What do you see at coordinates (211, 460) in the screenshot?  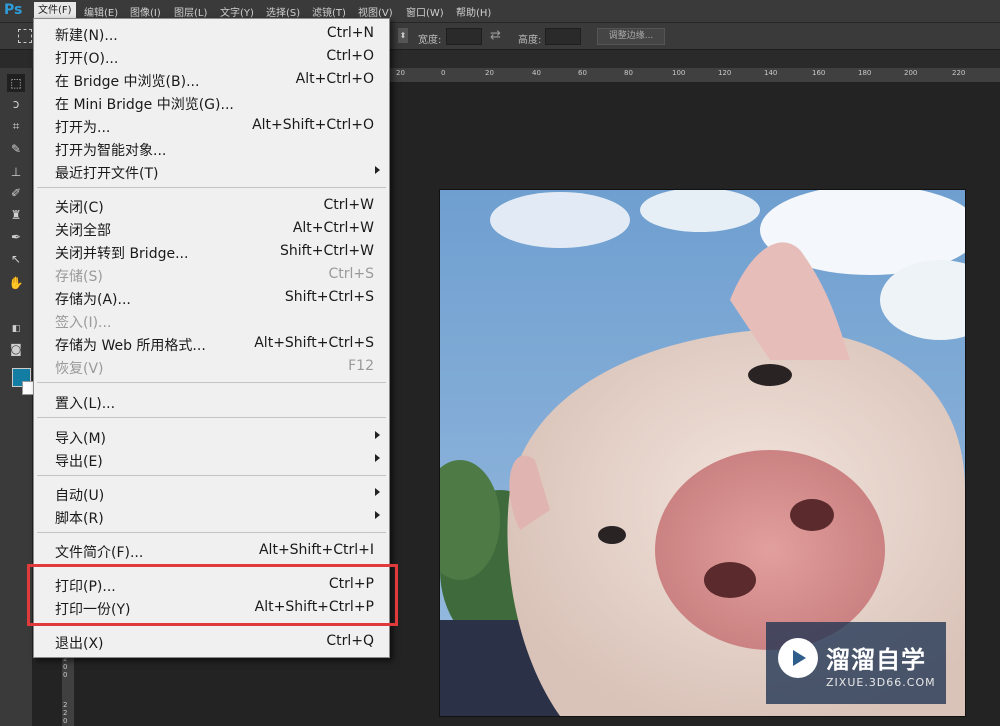 I see `menu-item-export: 导出(E)` at bounding box center [211, 460].